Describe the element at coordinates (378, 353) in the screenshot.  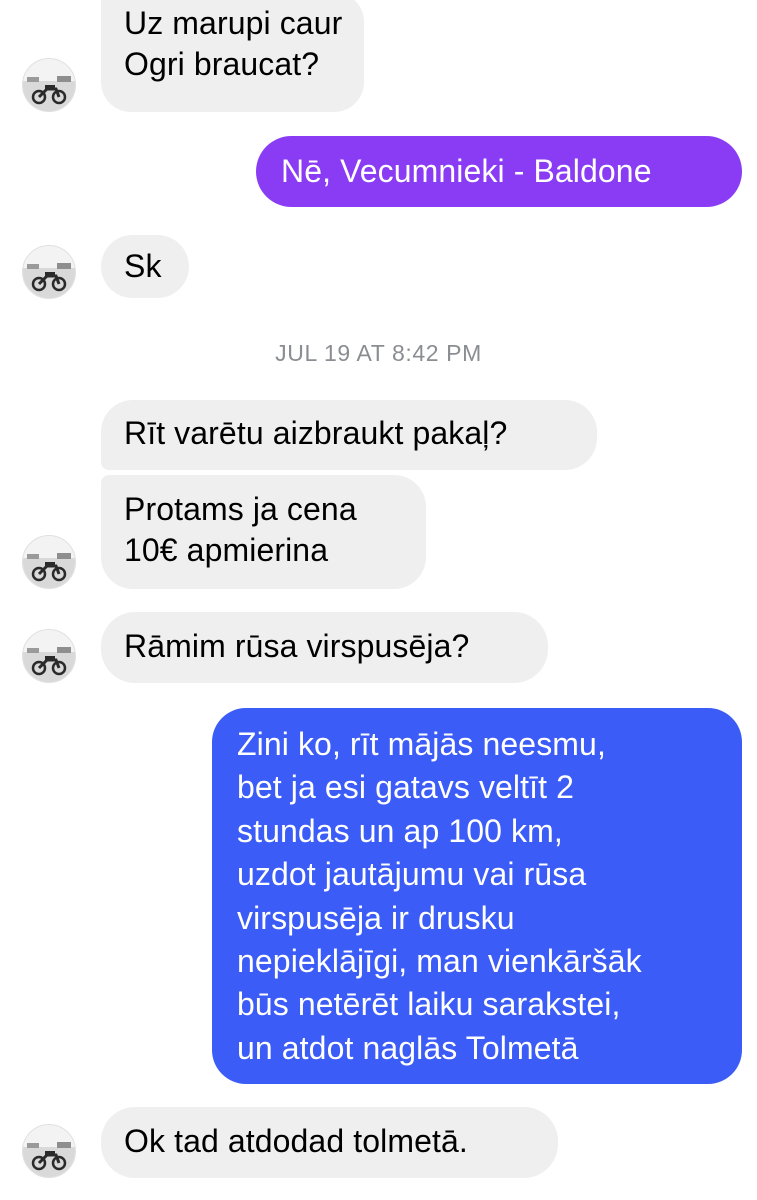
I see `conversation-timestamp: JUL 19 AT 8:42 PM` at that location.